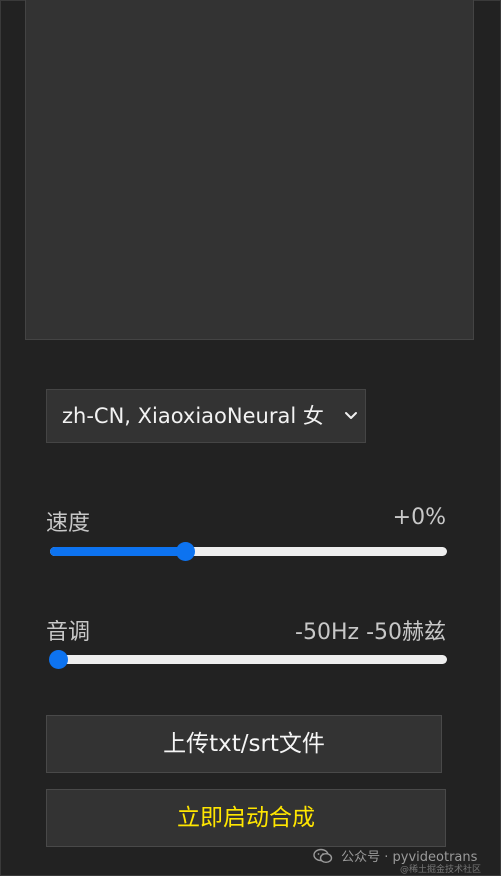 The width and height of the screenshot is (501, 876). What do you see at coordinates (68, 523) in the screenshot?
I see `speed-label: 速度` at bounding box center [68, 523].